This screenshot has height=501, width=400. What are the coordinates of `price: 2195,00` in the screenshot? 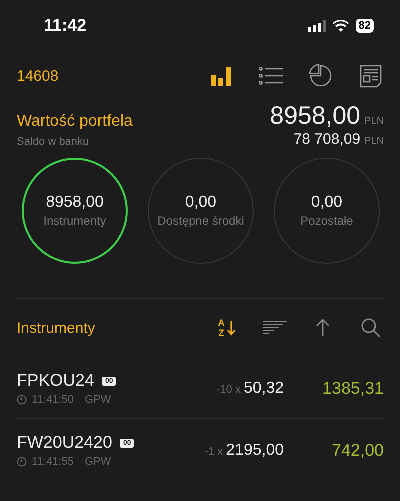 It's located at (255, 451).